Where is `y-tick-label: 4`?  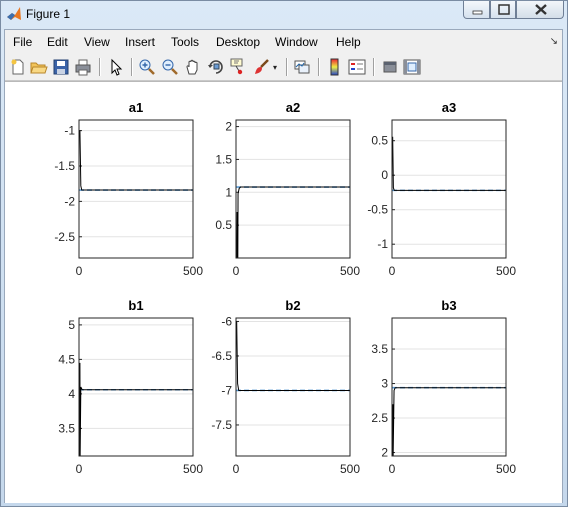
y-tick-label: 4 is located at coordinates (71, 394).